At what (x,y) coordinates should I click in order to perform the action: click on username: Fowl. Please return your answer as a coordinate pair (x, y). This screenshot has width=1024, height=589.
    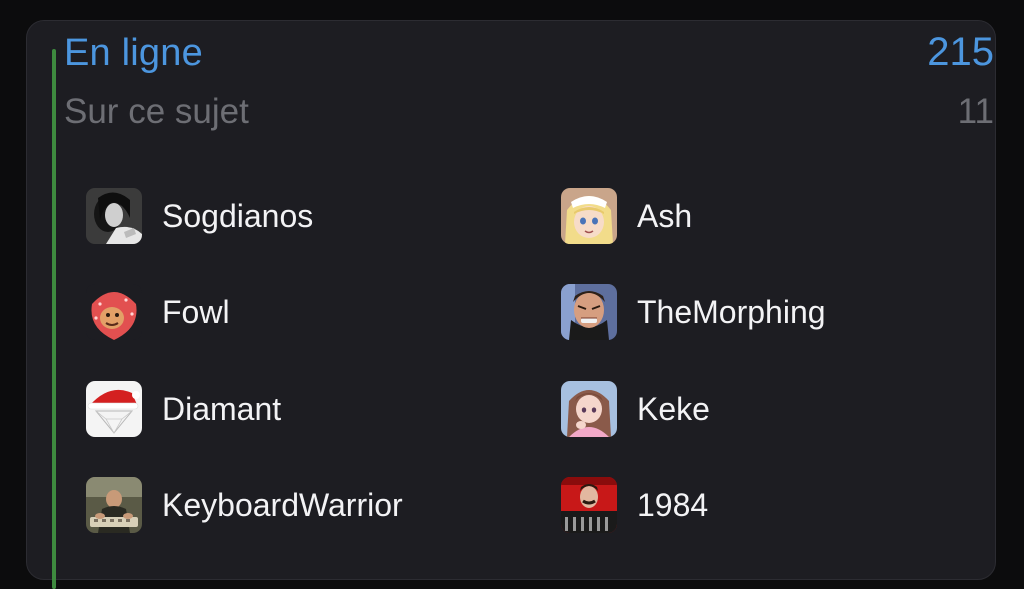
    Looking at the image, I should click on (196, 312).